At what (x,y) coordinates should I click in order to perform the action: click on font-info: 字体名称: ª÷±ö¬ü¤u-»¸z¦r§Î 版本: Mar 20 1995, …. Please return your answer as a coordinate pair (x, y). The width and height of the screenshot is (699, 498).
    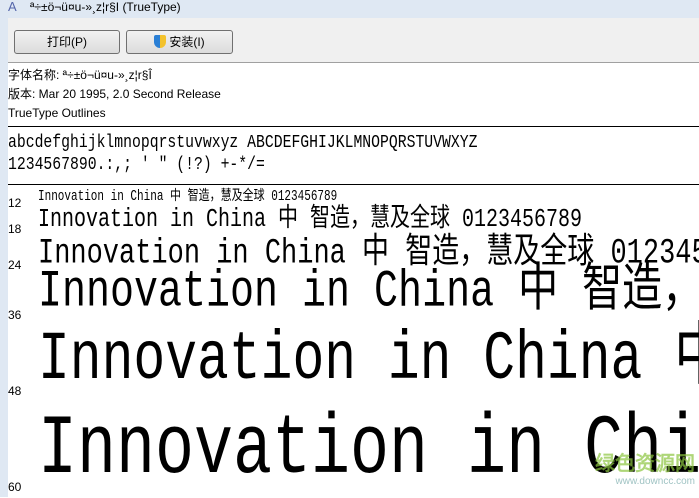
    Looking at the image, I should click on (114, 94).